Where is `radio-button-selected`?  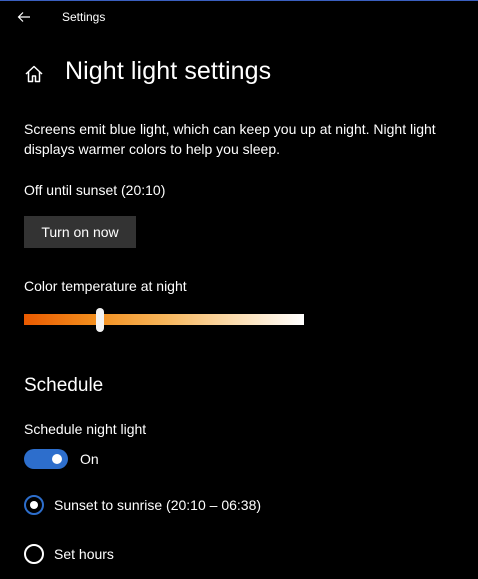 radio-button-selected is located at coordinates (34, 505).